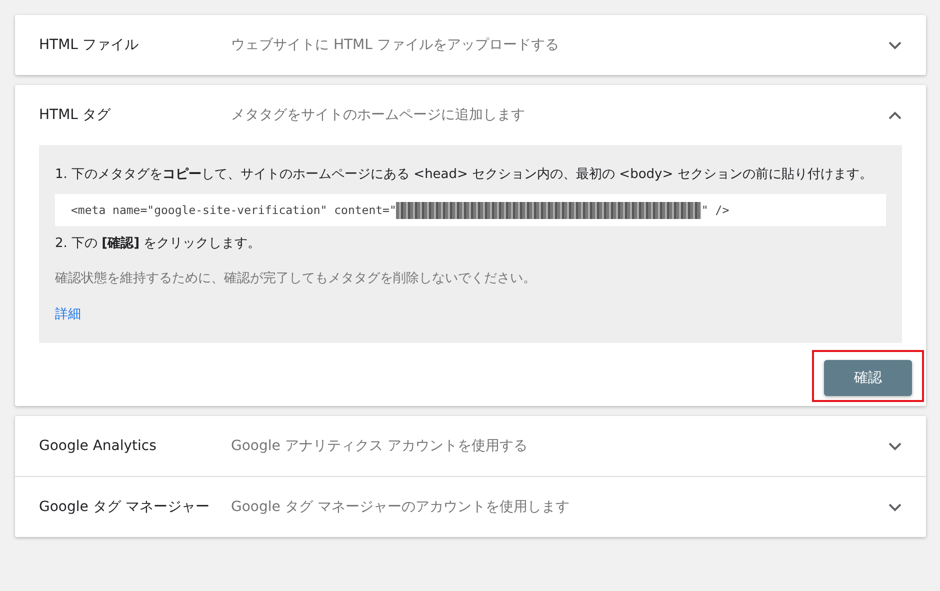  I want to click on code-text: " />, so click(715, 210).